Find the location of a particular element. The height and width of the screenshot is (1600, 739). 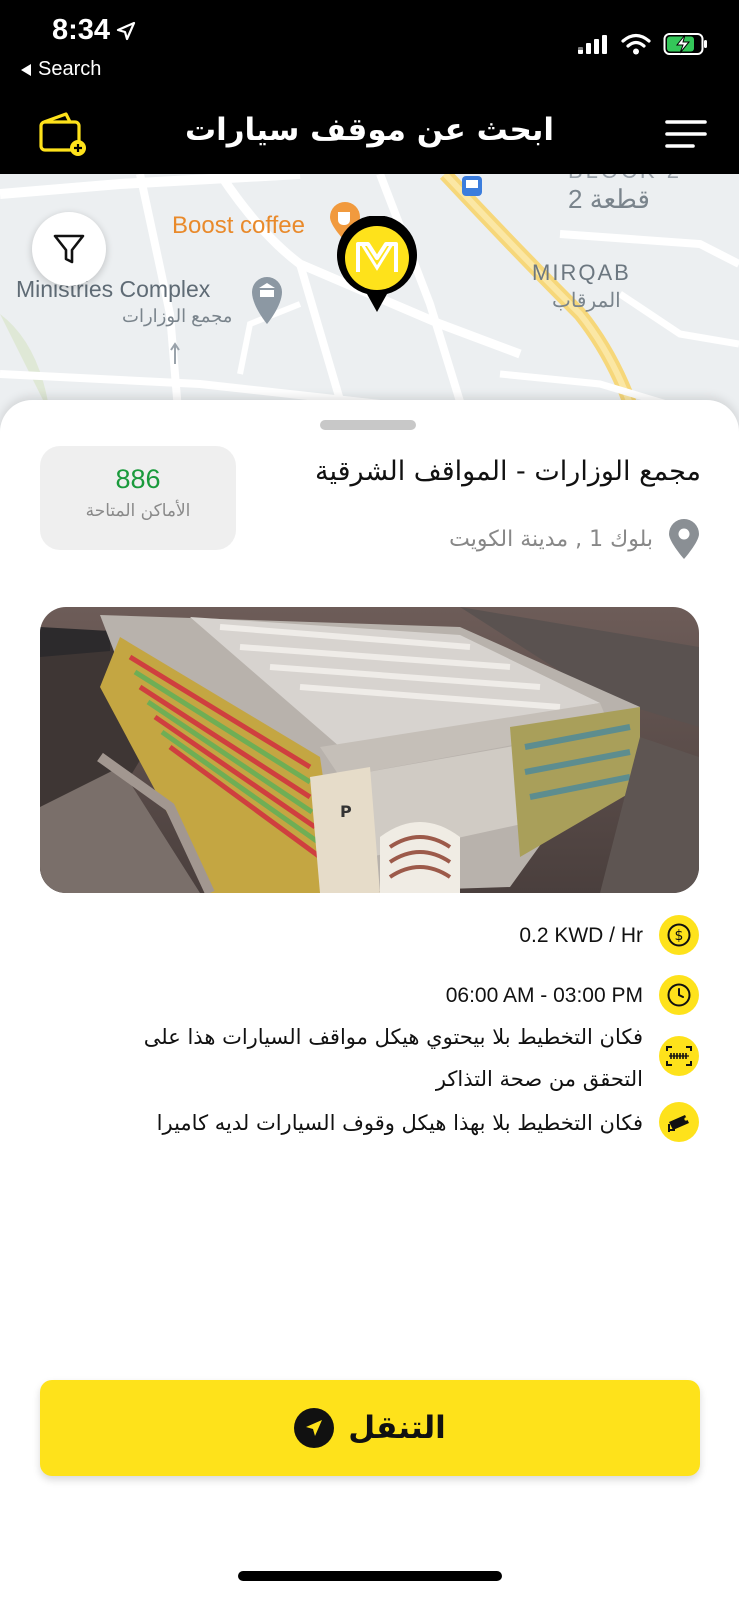

map-label-ministries-ar-text: مجمع الوزارات is located at coordinates (177, 316).